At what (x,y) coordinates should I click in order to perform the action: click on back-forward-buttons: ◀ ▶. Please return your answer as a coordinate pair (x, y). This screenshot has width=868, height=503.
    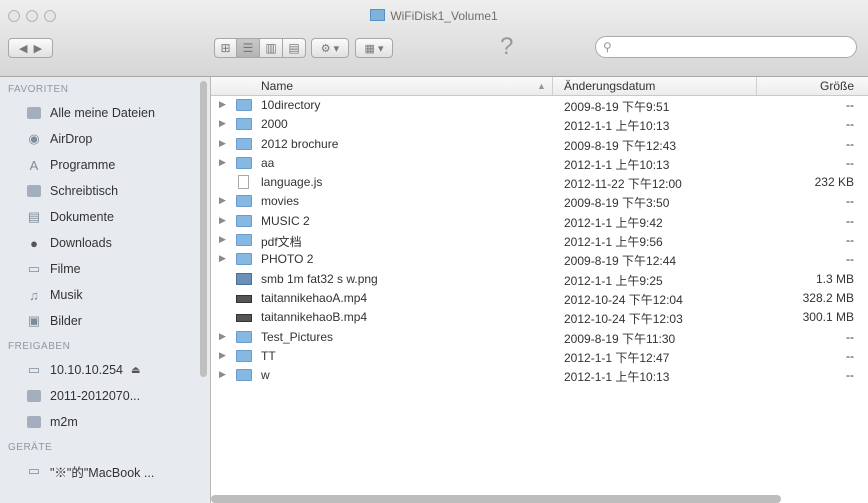
    Looking at the image, I should click on (30, 48).